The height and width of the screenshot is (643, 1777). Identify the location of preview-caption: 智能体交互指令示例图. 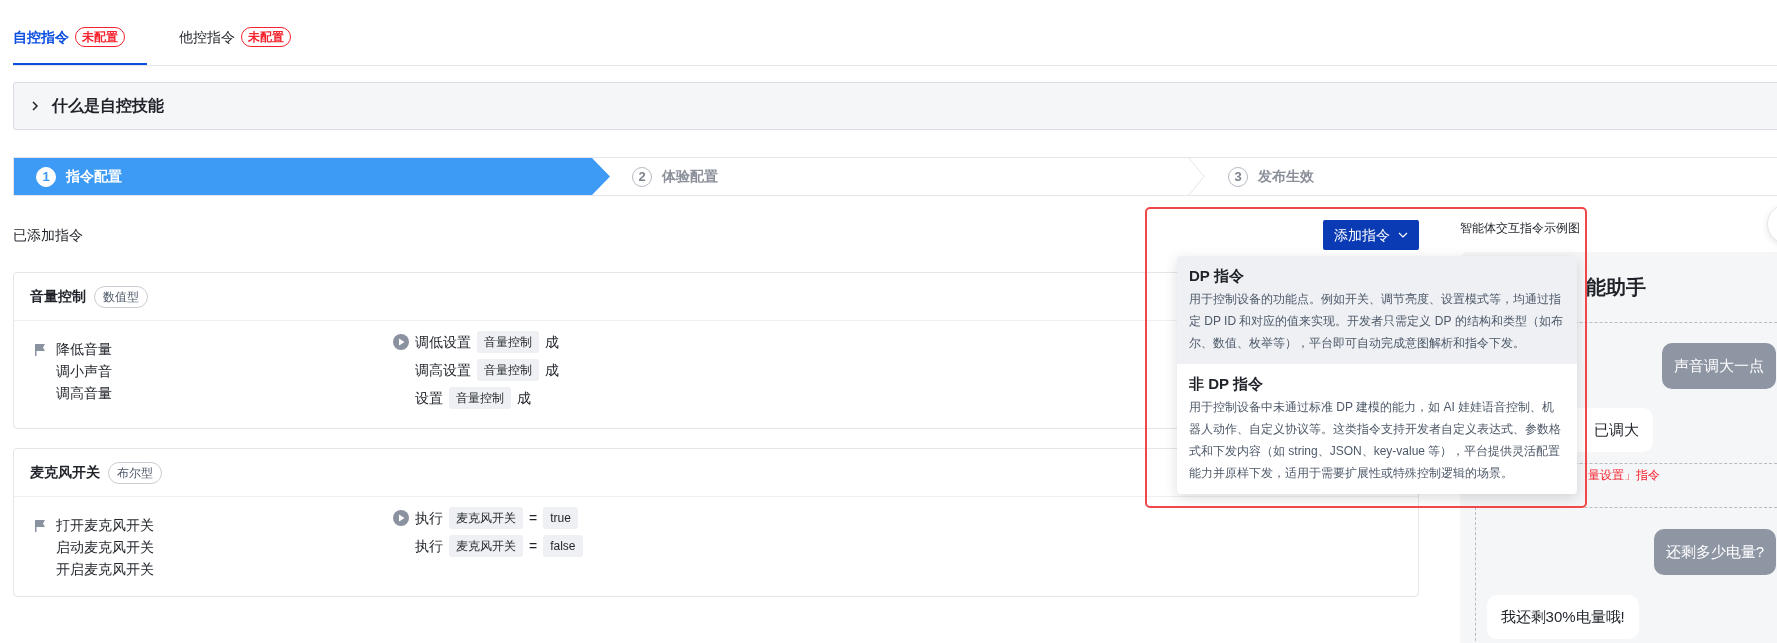
(1520, 228).